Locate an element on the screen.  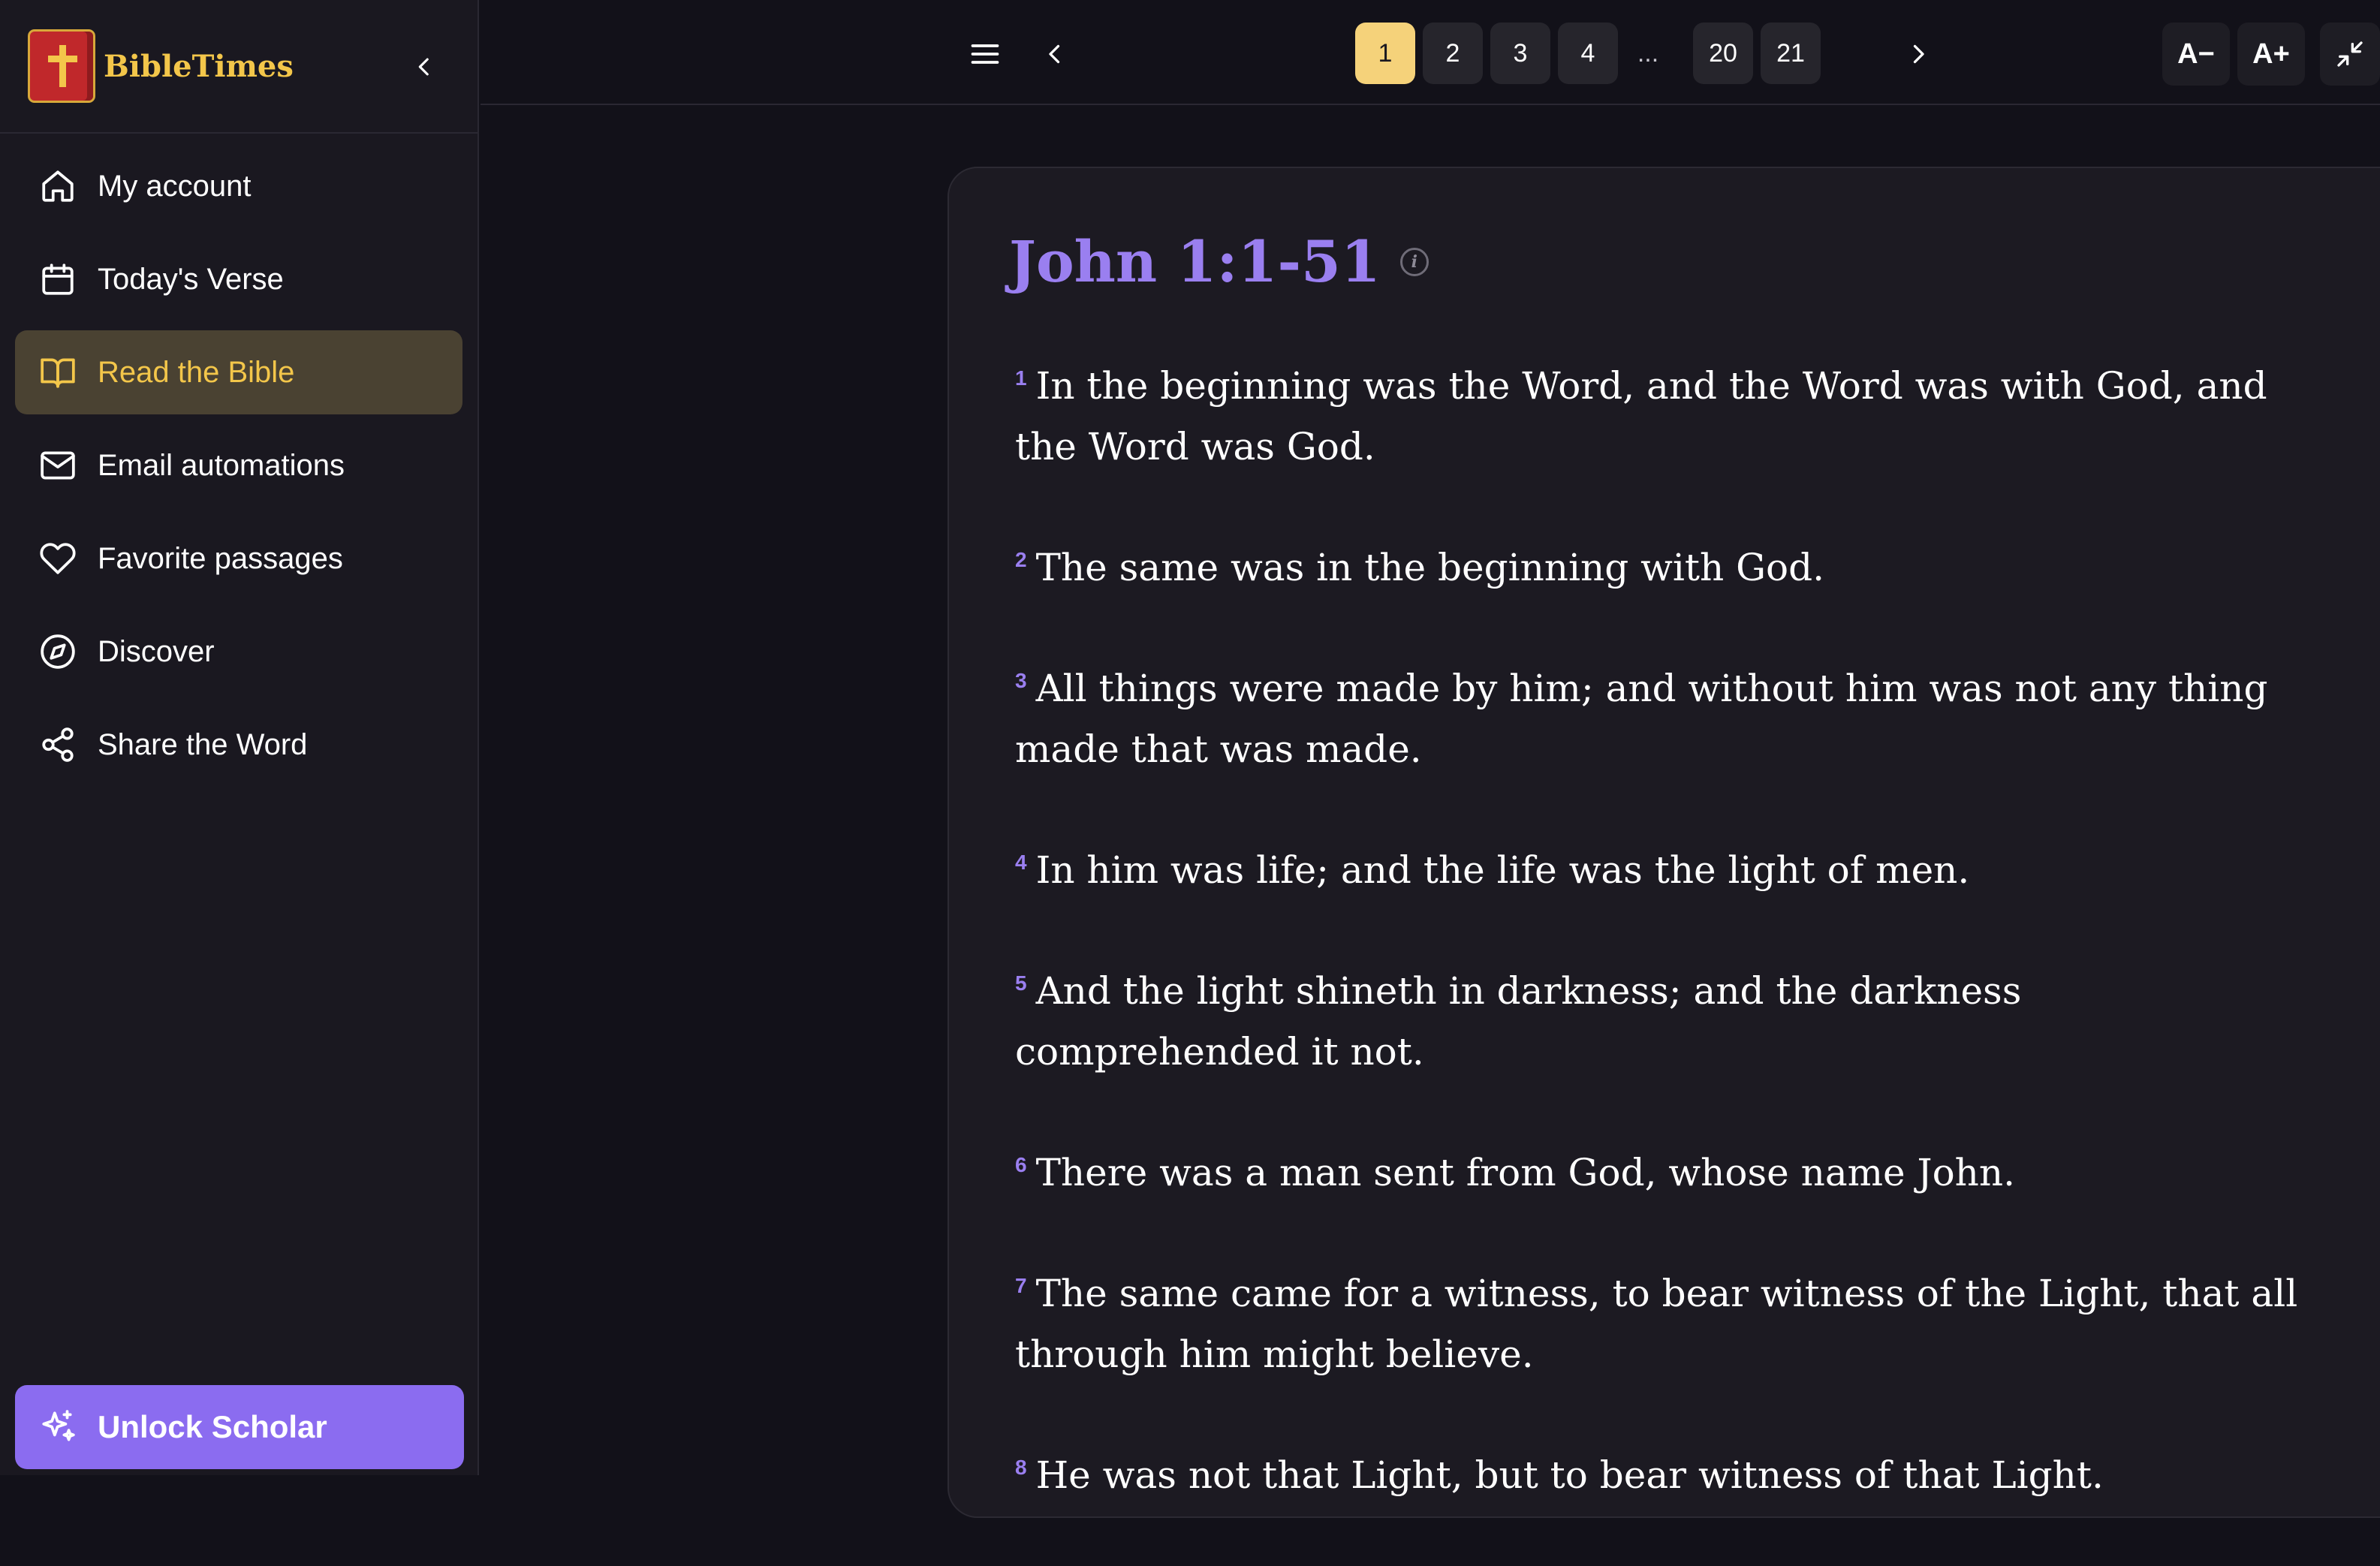
calendar-icon is located at coordinates (58, 279).